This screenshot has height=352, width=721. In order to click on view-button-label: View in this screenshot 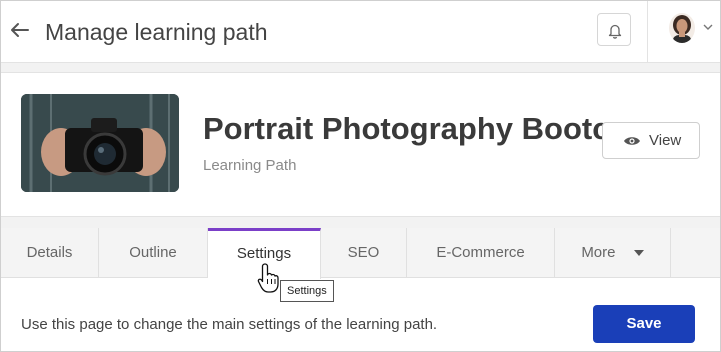, I will do `click(665, 140)`.